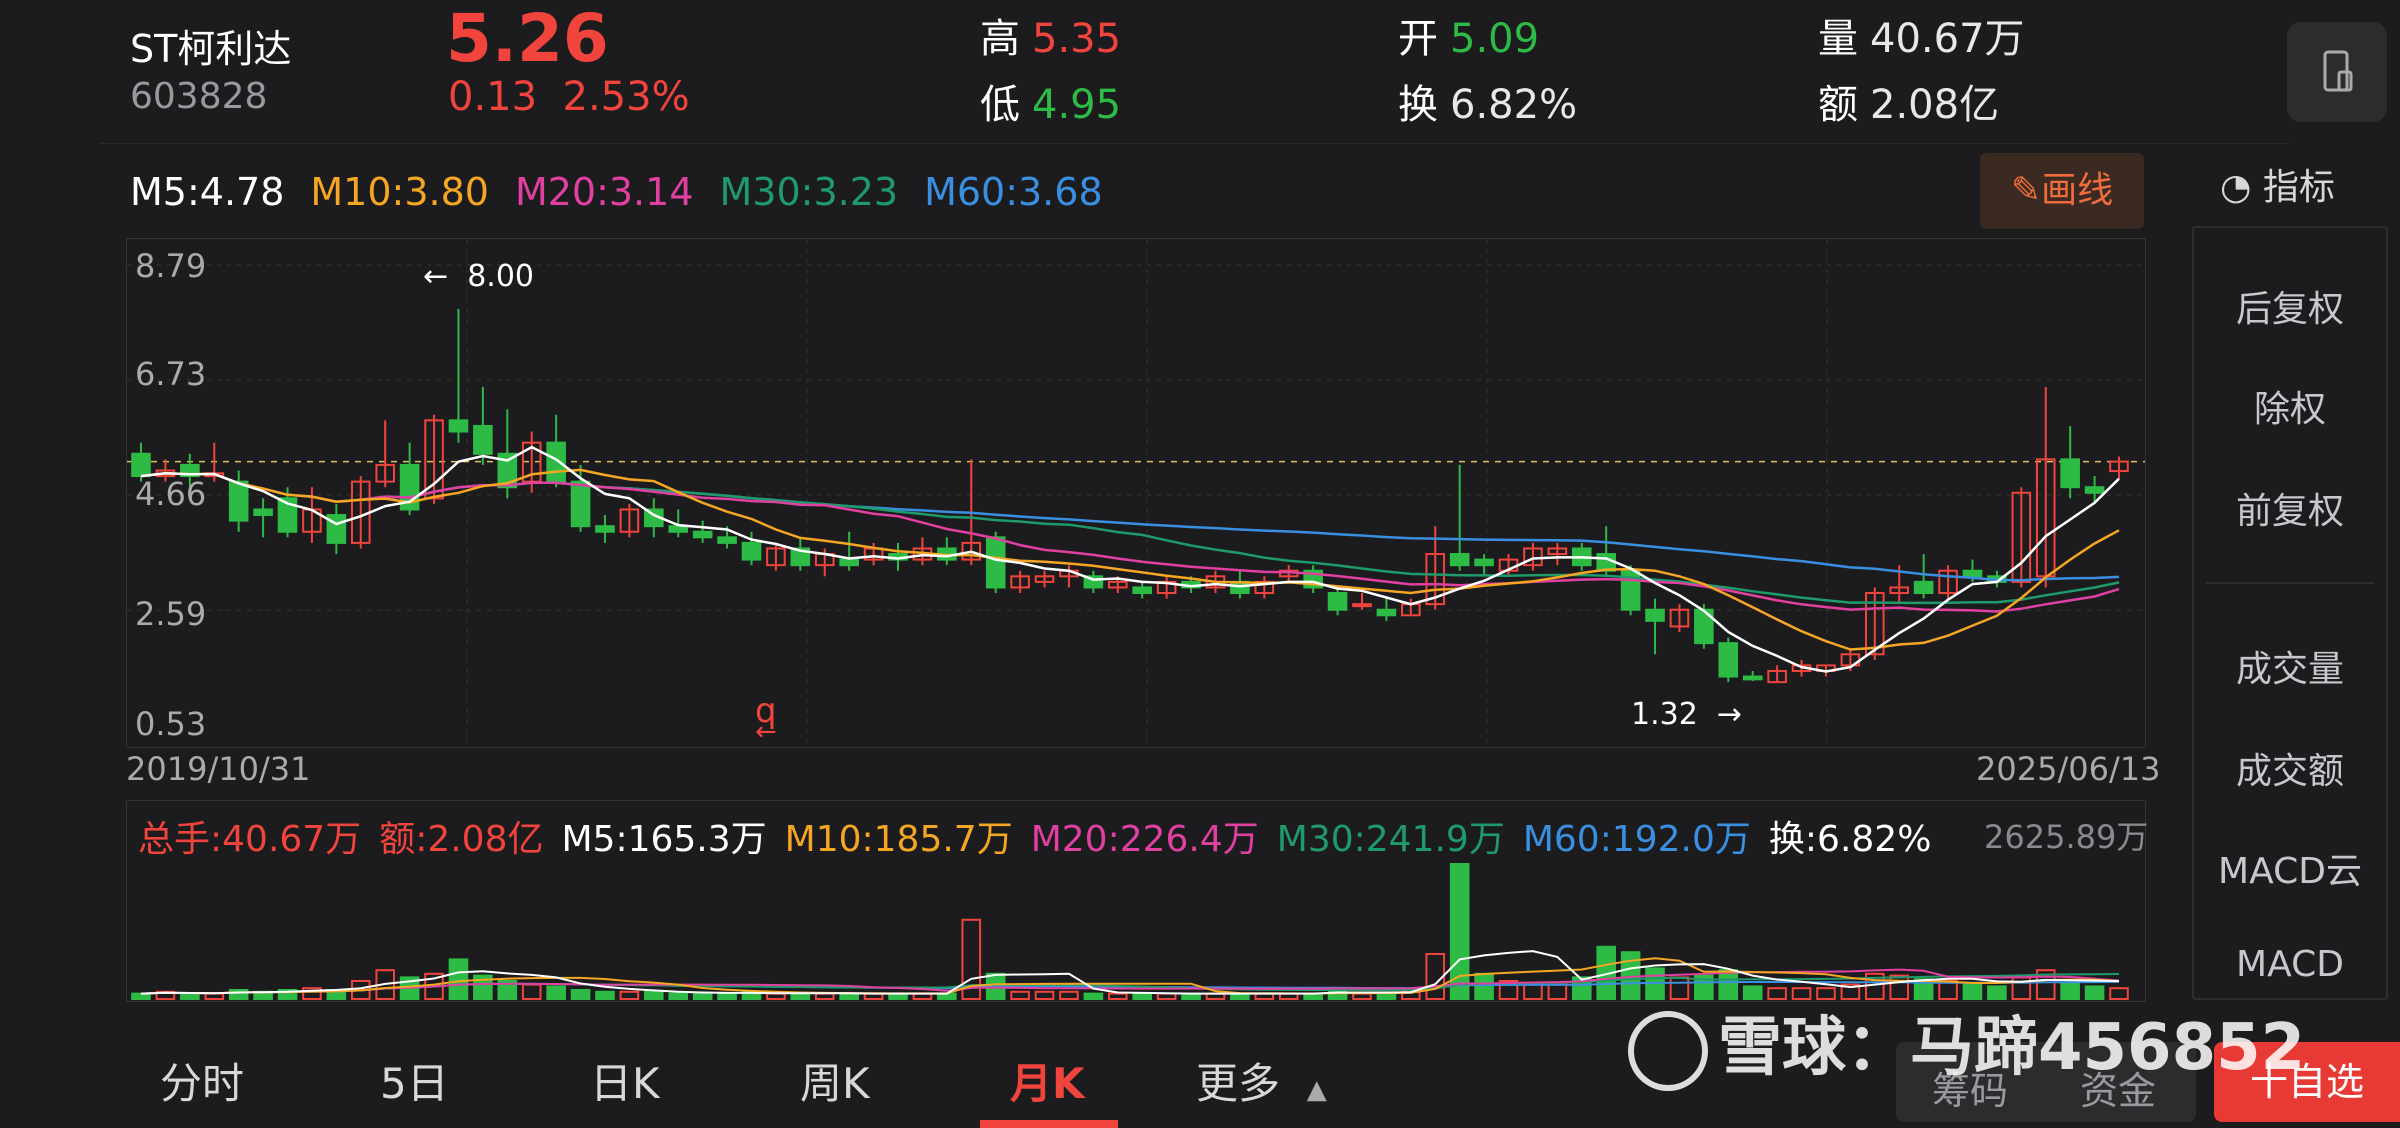  Describe the element at coordinates (1130, 538) in the screenshot. I see `ma30-line` at that location.